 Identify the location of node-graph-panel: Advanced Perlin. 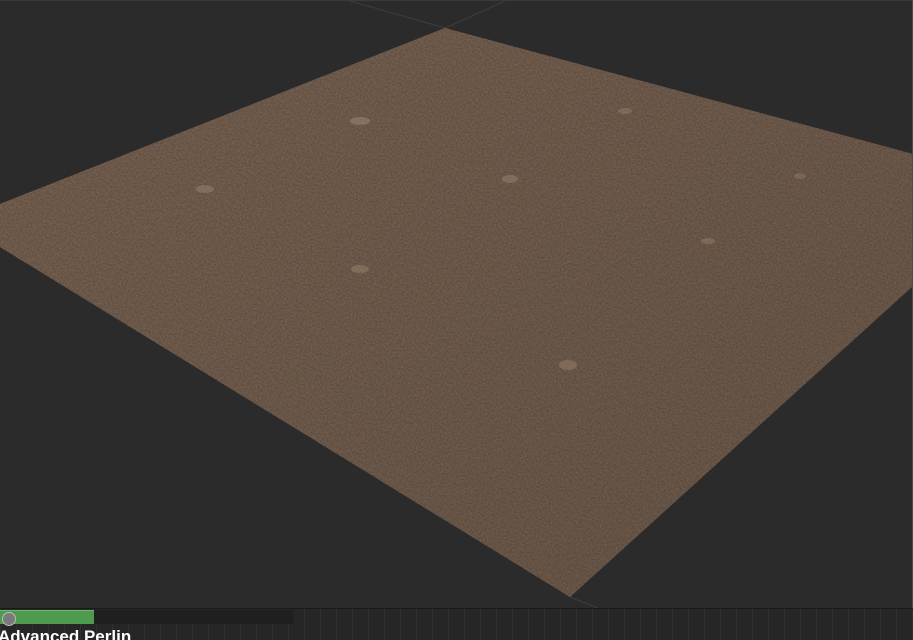
(456, 624).